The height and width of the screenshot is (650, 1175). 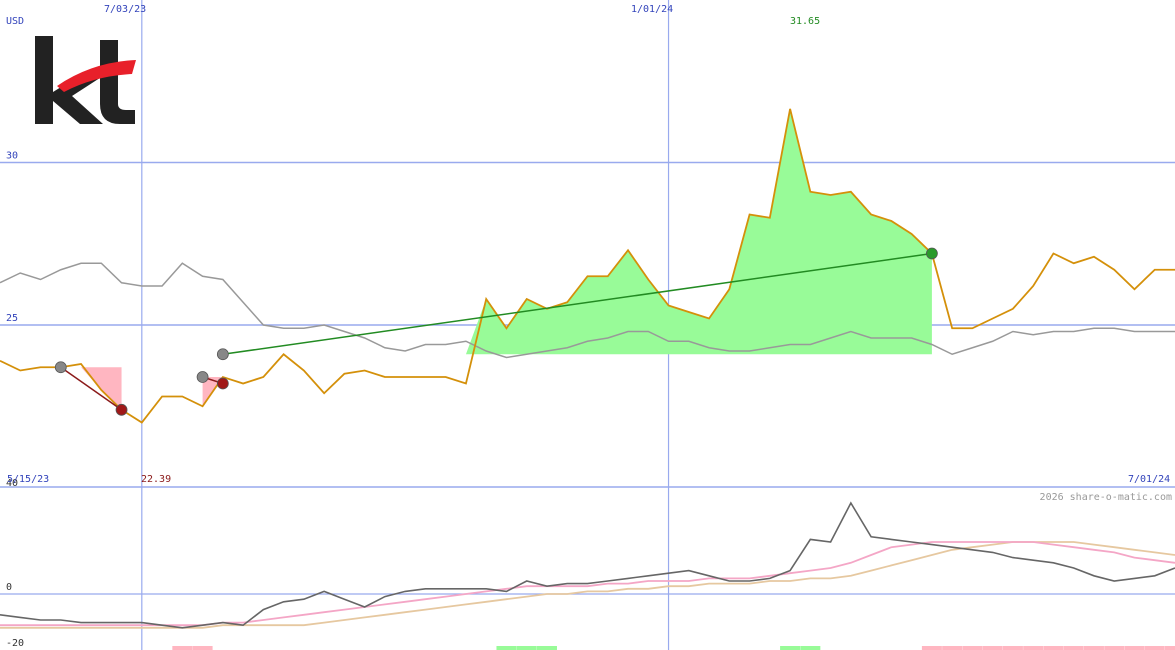 What do you see at coordinates (15, 643) in the screenshot?
I see `osc-tick-label--20: -20` at bounding box center [15, 643].